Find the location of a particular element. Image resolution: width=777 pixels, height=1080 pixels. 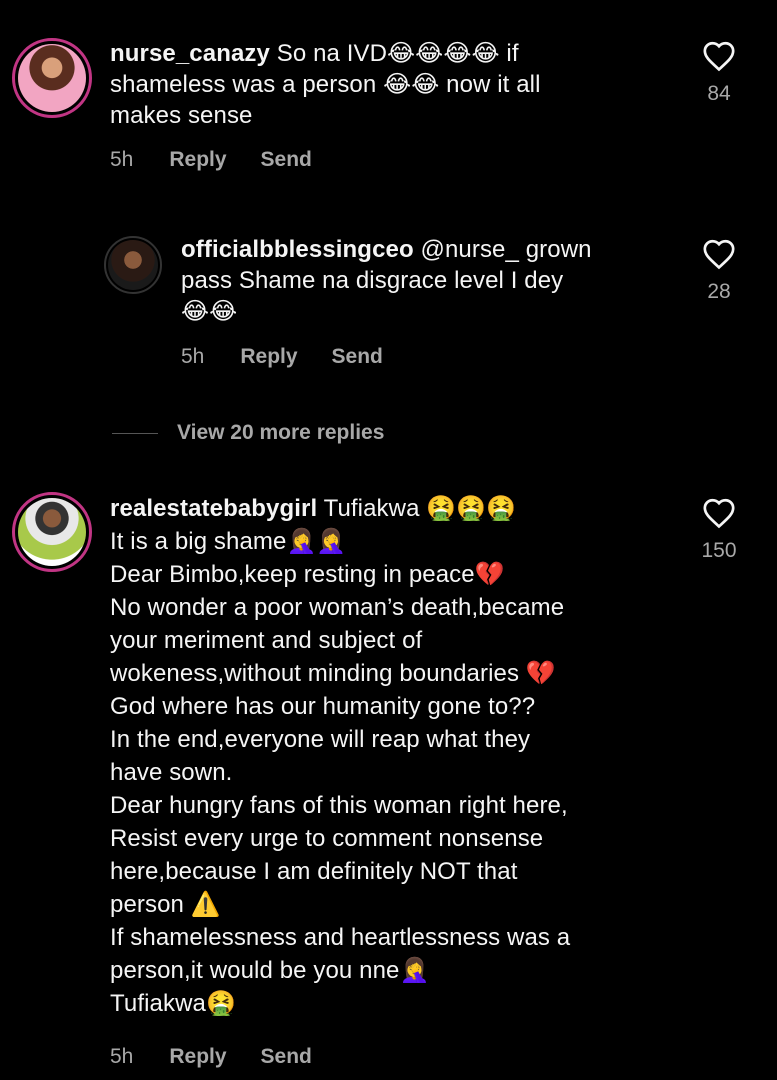

comment-line: makes sense is located at coordinates (181, 115).